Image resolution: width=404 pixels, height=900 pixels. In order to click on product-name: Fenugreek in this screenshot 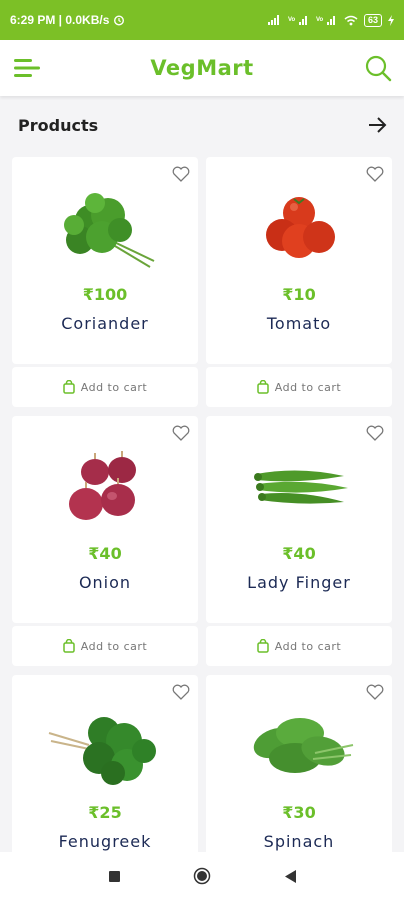, I will do `click(105, 841)`.